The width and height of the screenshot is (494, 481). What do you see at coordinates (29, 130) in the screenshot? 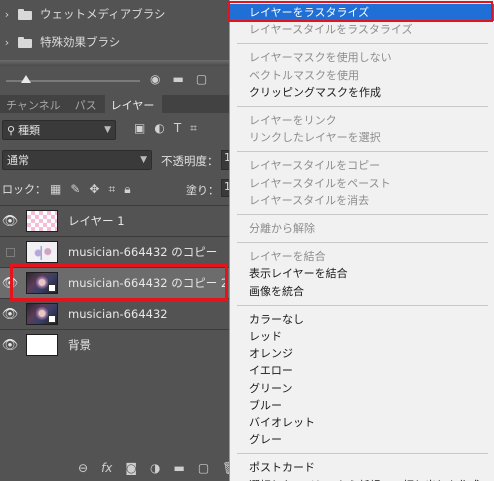
I see `filter-kind-label: 種類` at bounding box center [29, 130].